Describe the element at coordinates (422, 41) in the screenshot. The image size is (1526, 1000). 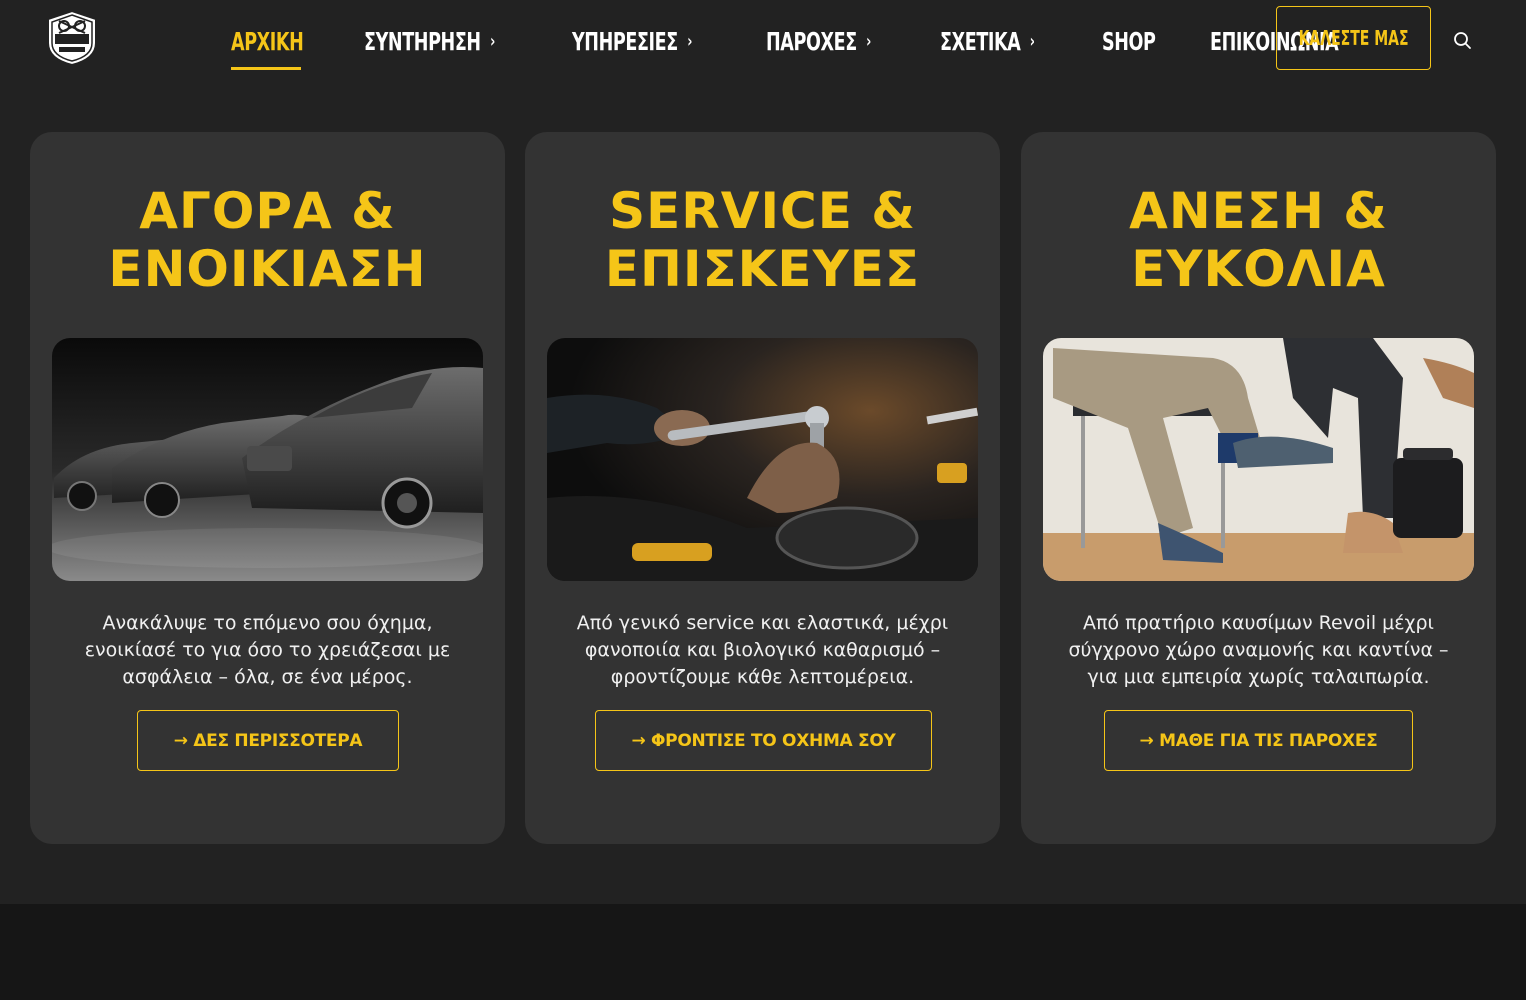
I see `nav-item-label: ΣΥΝΤΗΡΗΣΗ` at that location.